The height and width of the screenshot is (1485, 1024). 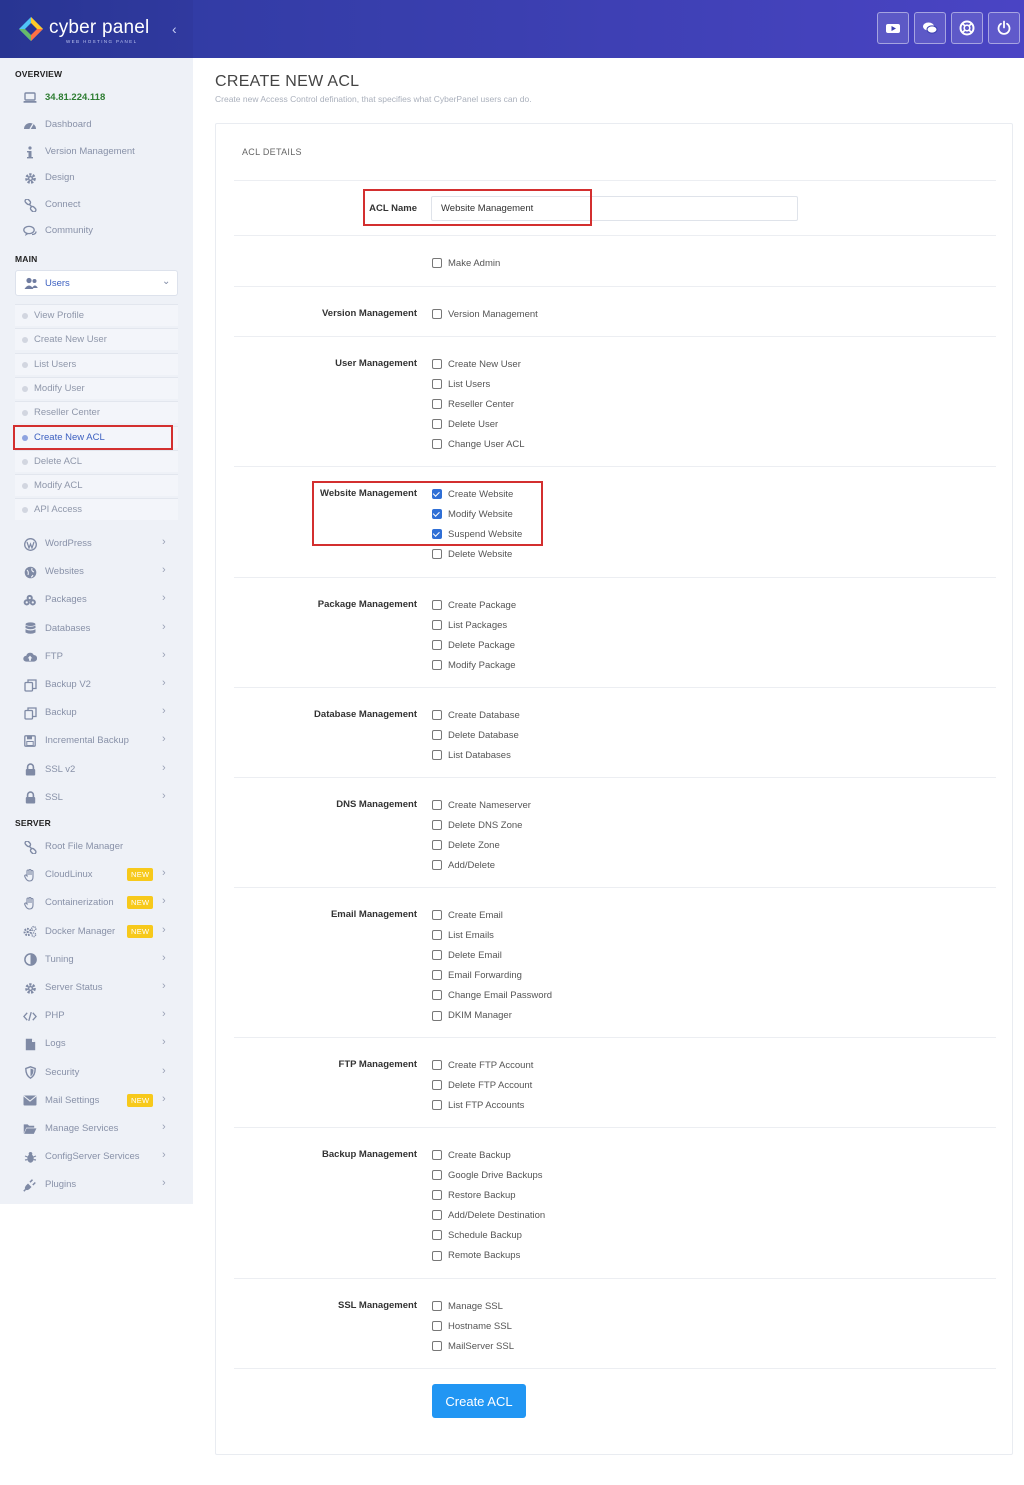 What do you see at coordinates (25, 486) in the screenshot?
I see `bullet-icon` at bounding box center [25, 486].